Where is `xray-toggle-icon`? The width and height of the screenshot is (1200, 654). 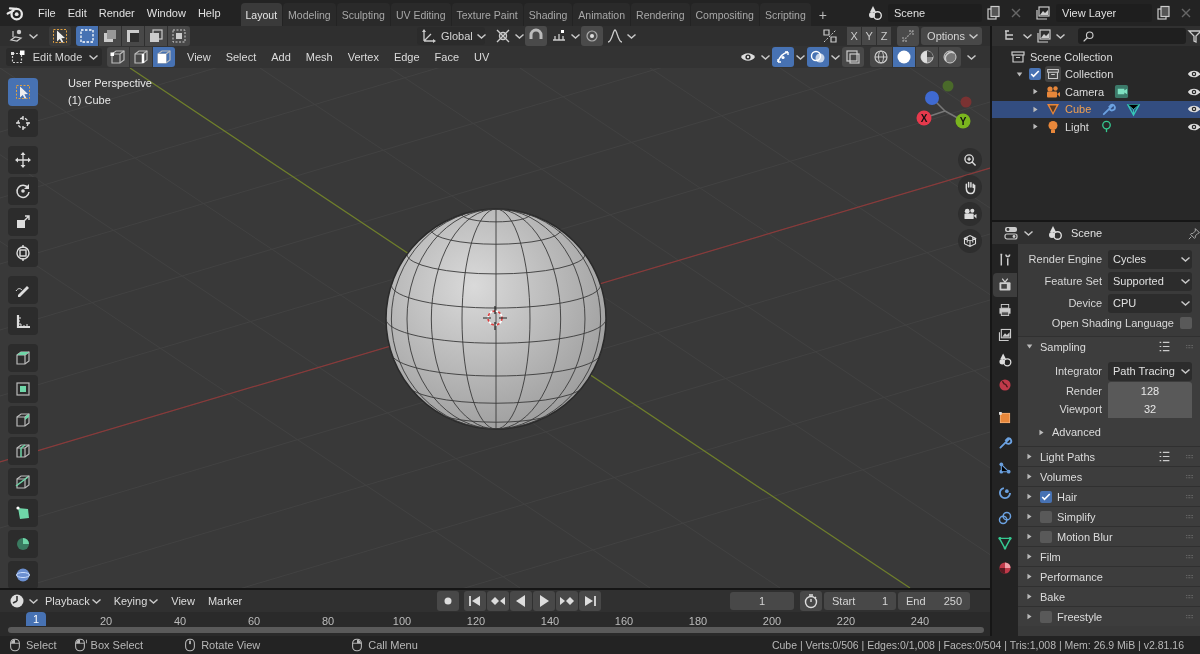 xray-toggle-icon is located at coordinates (853, 57).